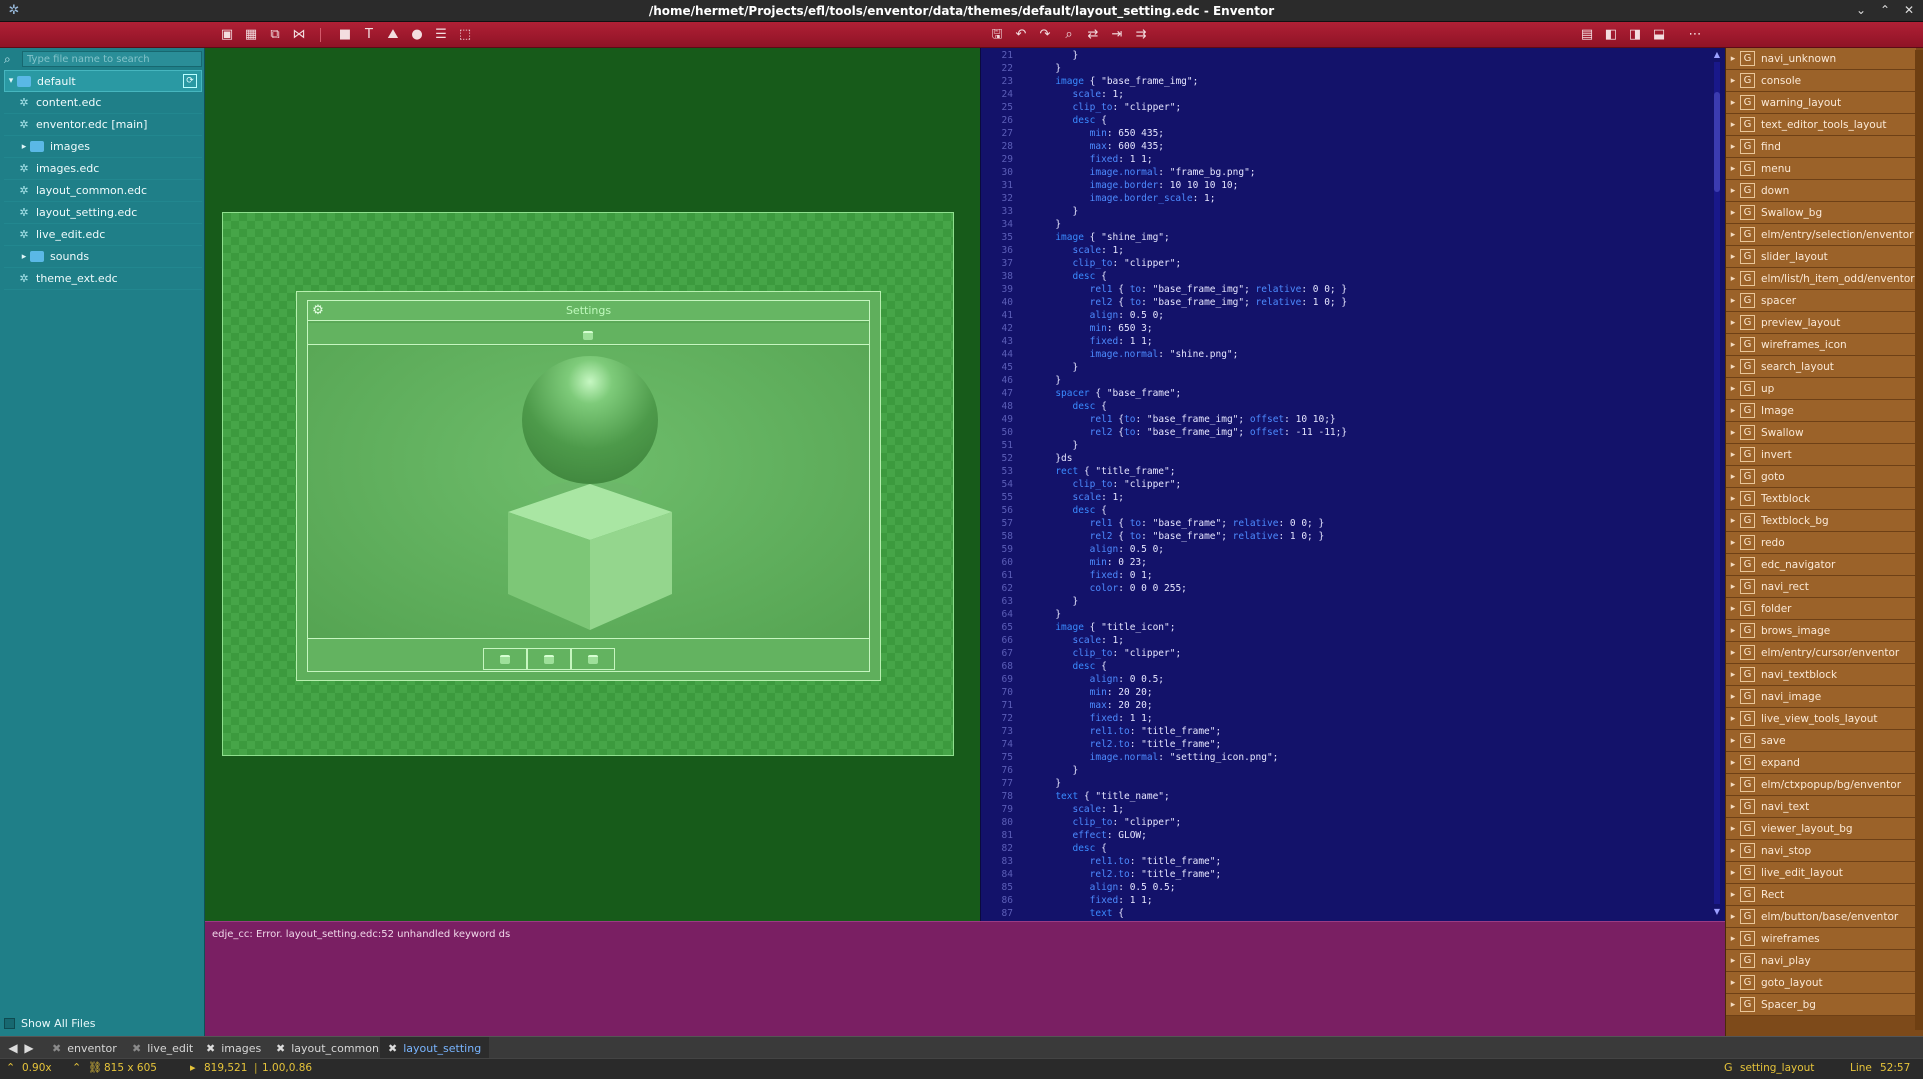 This screenshot has height=1079, width=1923. Describe the element at coordinates (103, 191) in the screenshot. I see `tree-item-layout-common-edc: ✲ layout_common.edc` at that location.